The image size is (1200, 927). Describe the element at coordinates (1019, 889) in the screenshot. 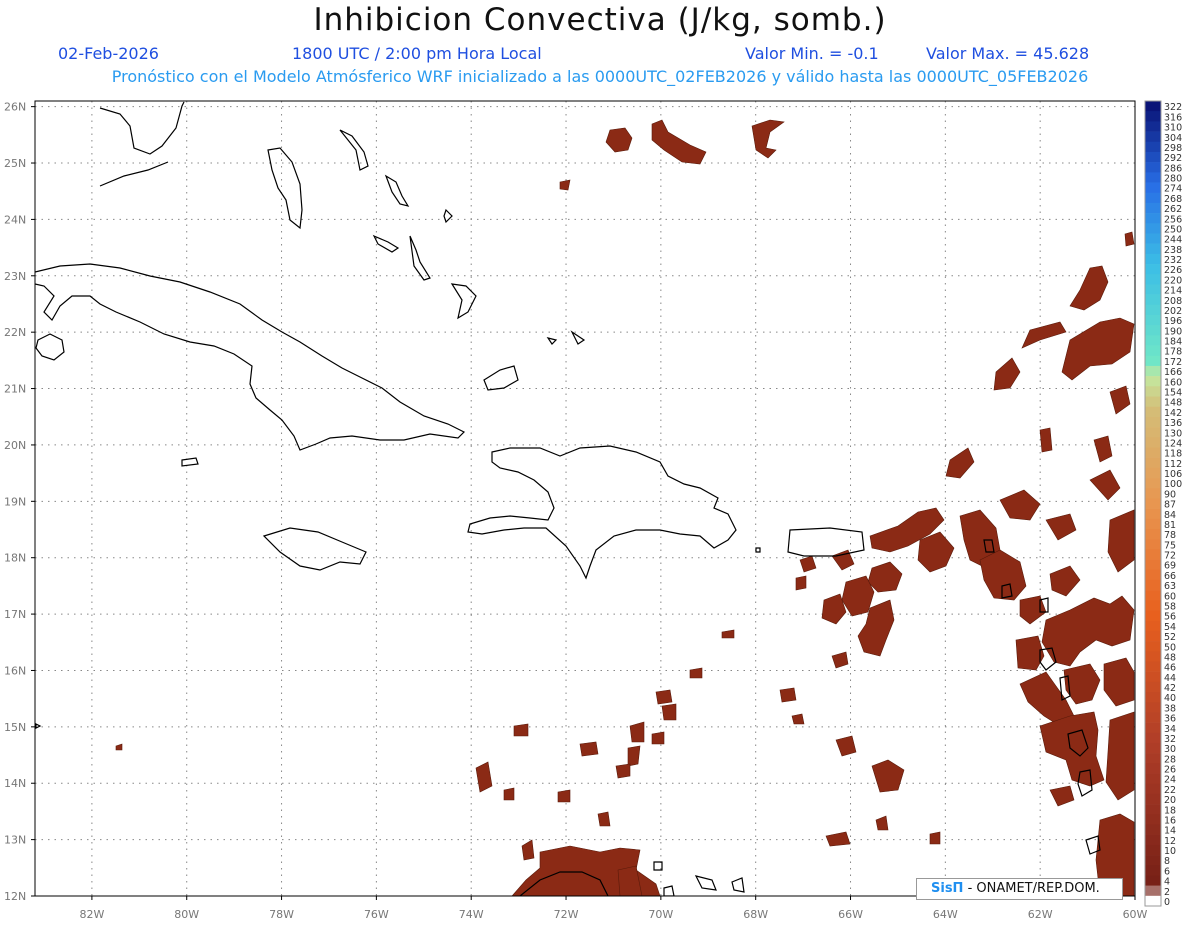

I see `credit-box: SisΠ - ONAMET/REP.DOM.` at that location.